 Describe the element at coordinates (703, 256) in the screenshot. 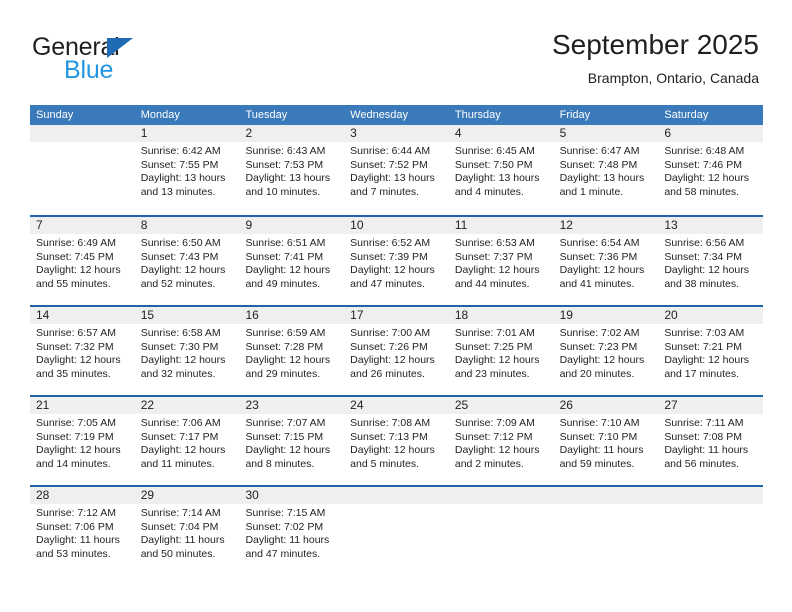

I see `sunset-text: Sunset: 7:34 PM` at that location.